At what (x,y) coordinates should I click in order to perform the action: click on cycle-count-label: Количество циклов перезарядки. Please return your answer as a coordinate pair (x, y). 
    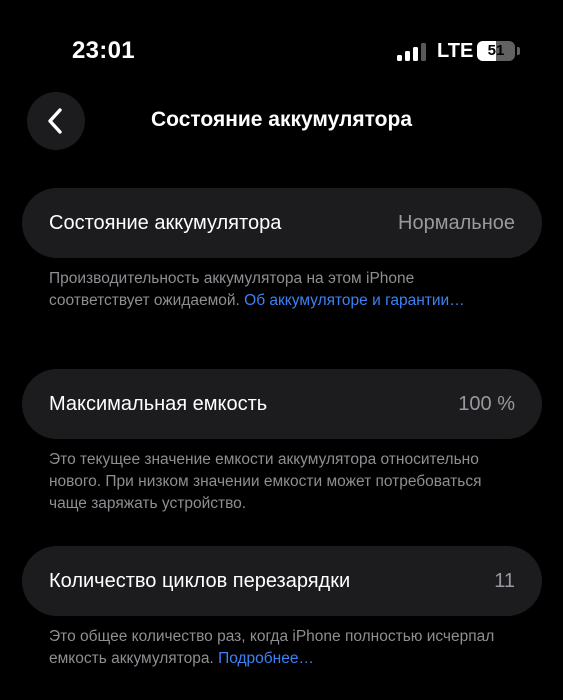
    Looking at the image, I should click on (200, 580).